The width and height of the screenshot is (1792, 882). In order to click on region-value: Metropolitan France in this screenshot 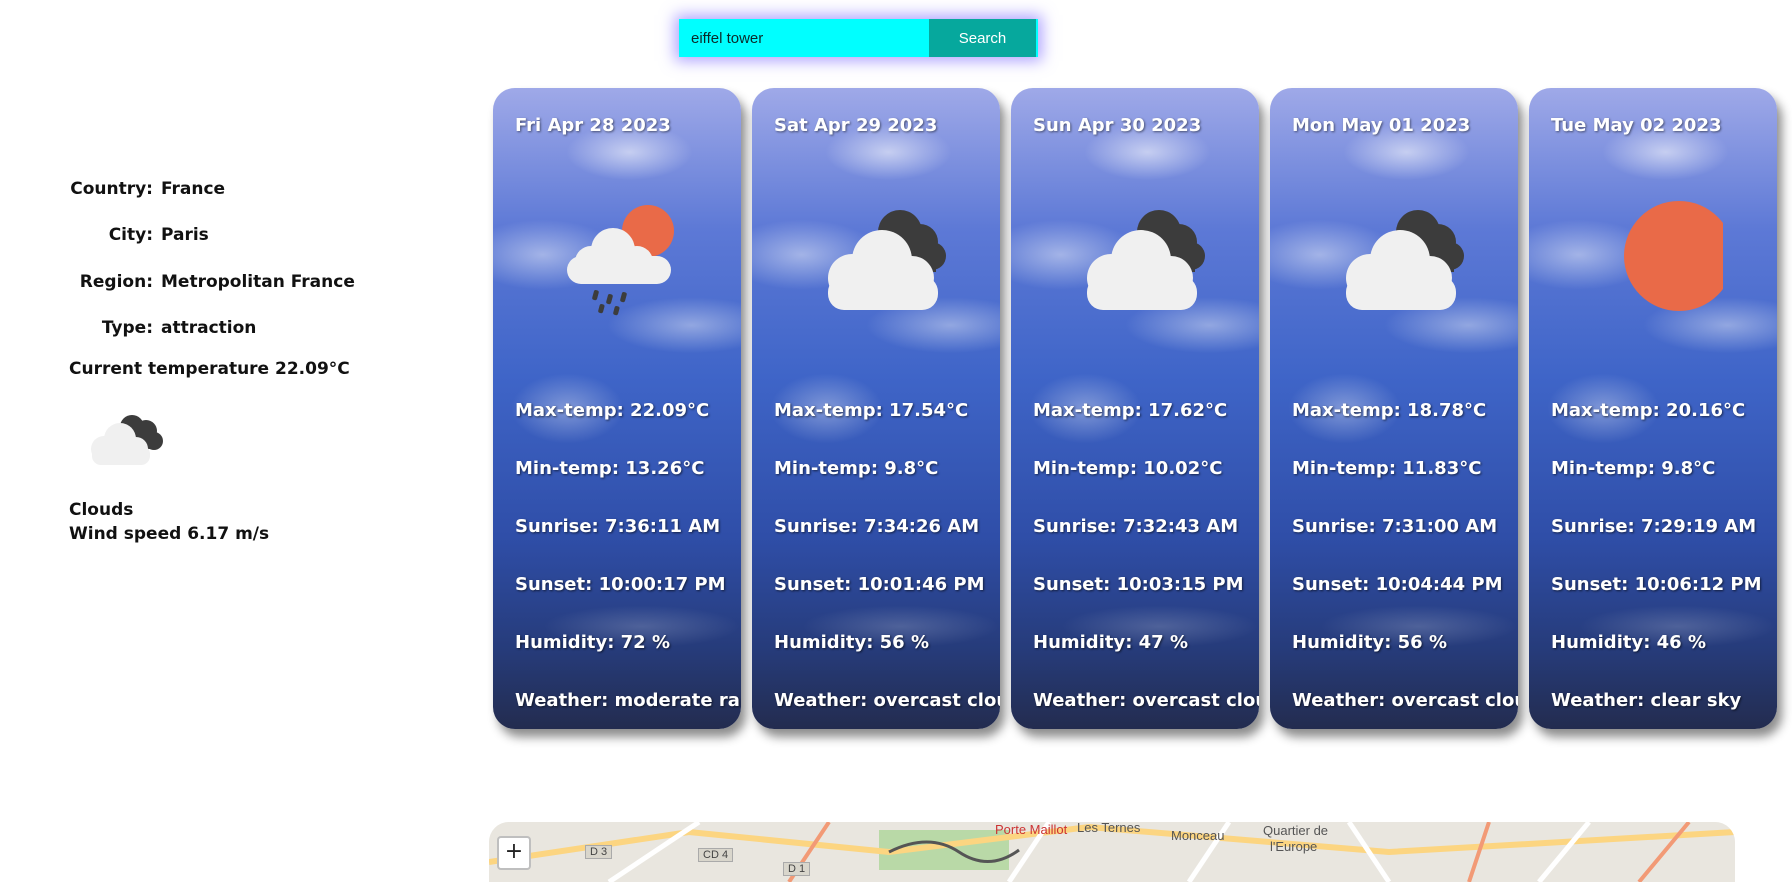, I will do `click(258, 282)`.